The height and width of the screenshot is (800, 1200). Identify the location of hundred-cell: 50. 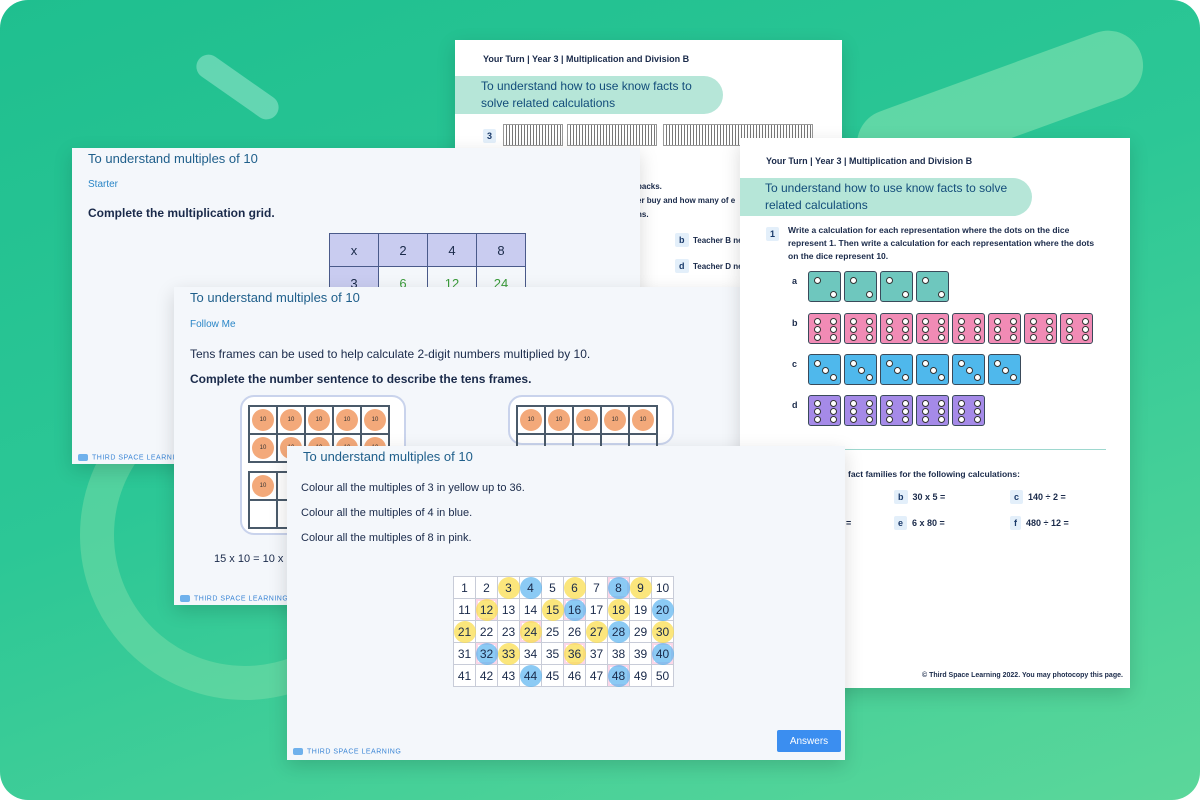
(662, 675).